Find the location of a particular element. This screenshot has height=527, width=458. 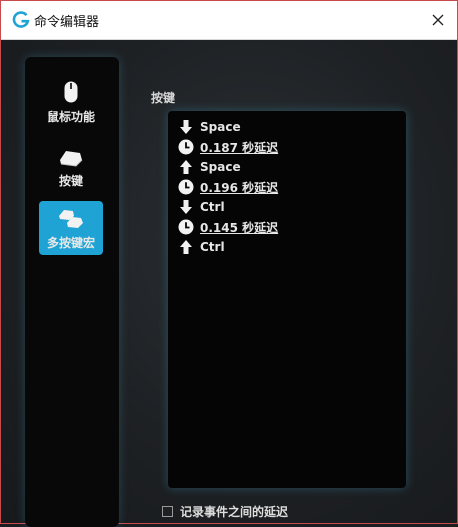

sidebar-item-label: 鼠标功能 is located at coordinates (70, 117).